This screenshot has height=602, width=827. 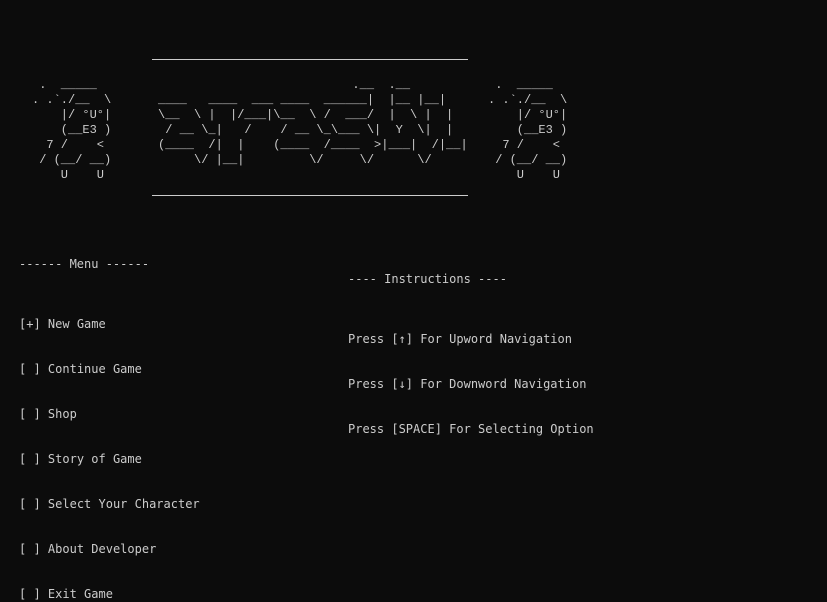 What do you see at coordinates (30, 324) in the screenshot?
I see `menu-item-marker: [+]` at bounding box center [30, 324].